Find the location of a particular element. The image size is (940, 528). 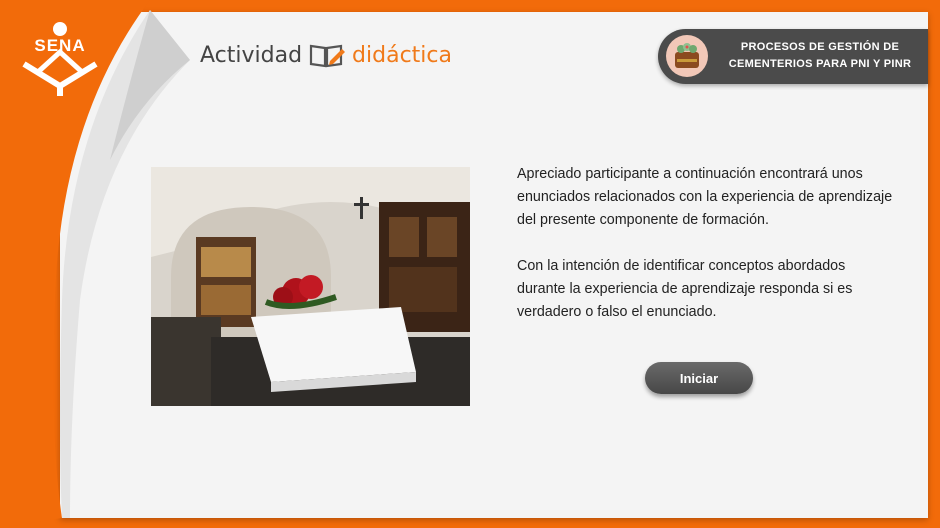

start-button: Iniciar is located at coordinates (699, 378).